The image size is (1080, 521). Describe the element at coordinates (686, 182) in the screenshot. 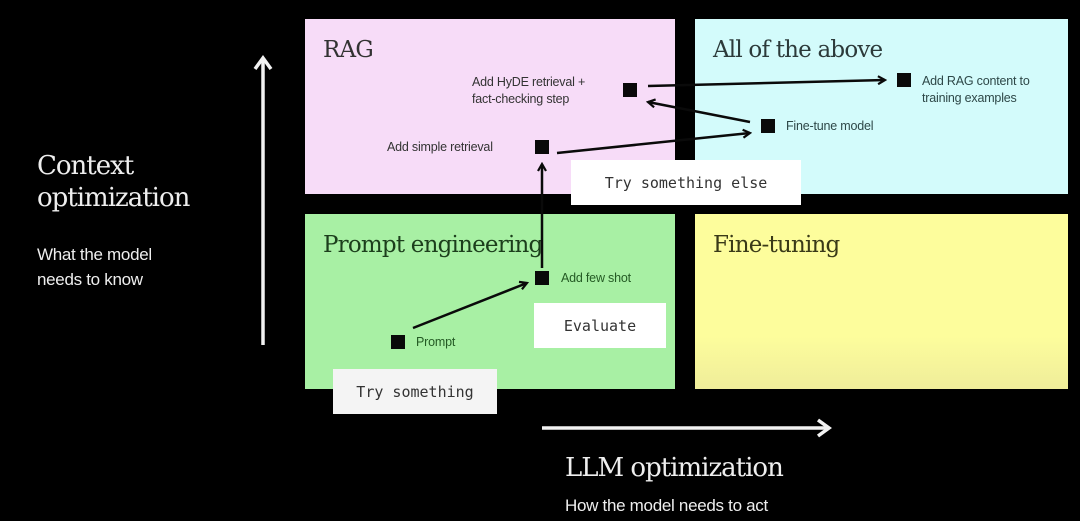

I see `step-try-something-else: Try something else` at that location.